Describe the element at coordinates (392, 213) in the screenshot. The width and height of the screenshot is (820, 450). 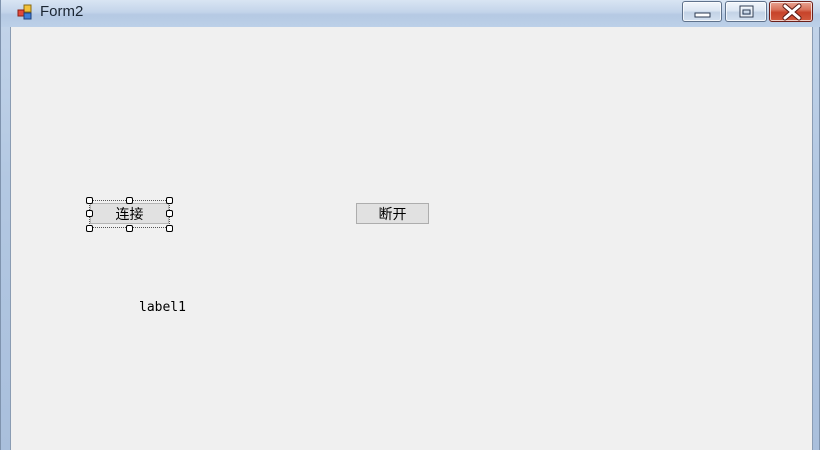
I see `disconnect-button: 断开` at that location.